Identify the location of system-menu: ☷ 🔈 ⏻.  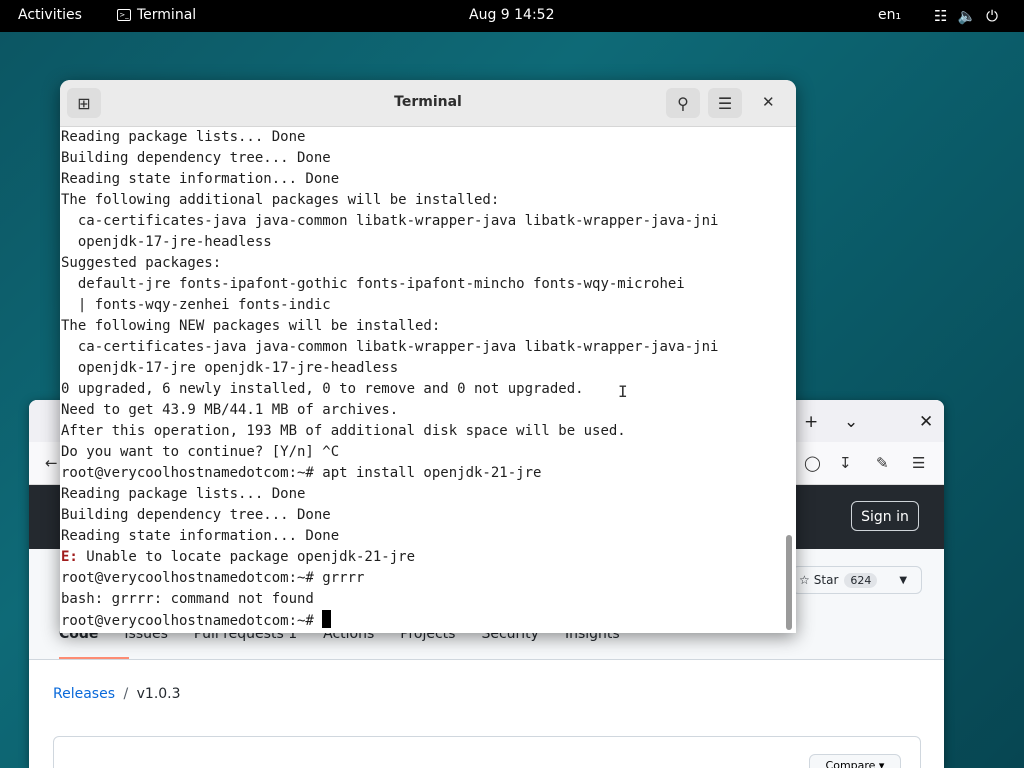
(966, 16).